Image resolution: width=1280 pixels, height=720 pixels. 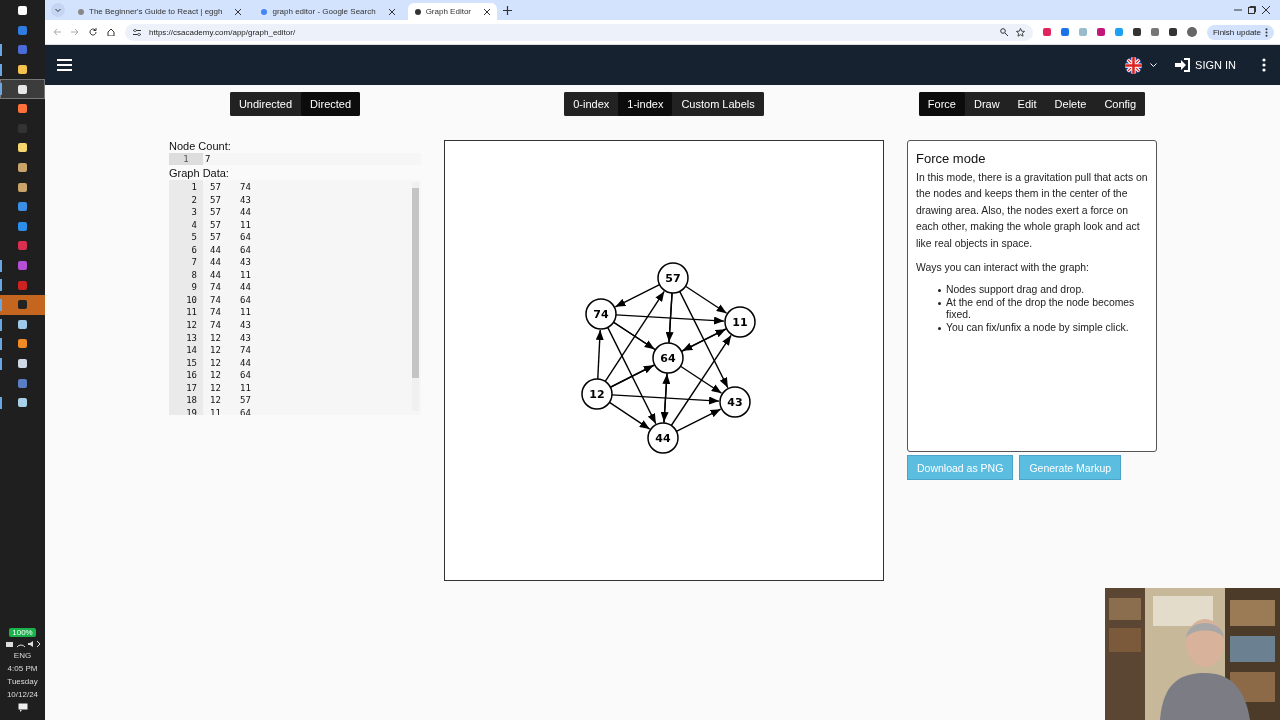 I want to click on bookmark-star-icon, so click(x=1020, y=32).